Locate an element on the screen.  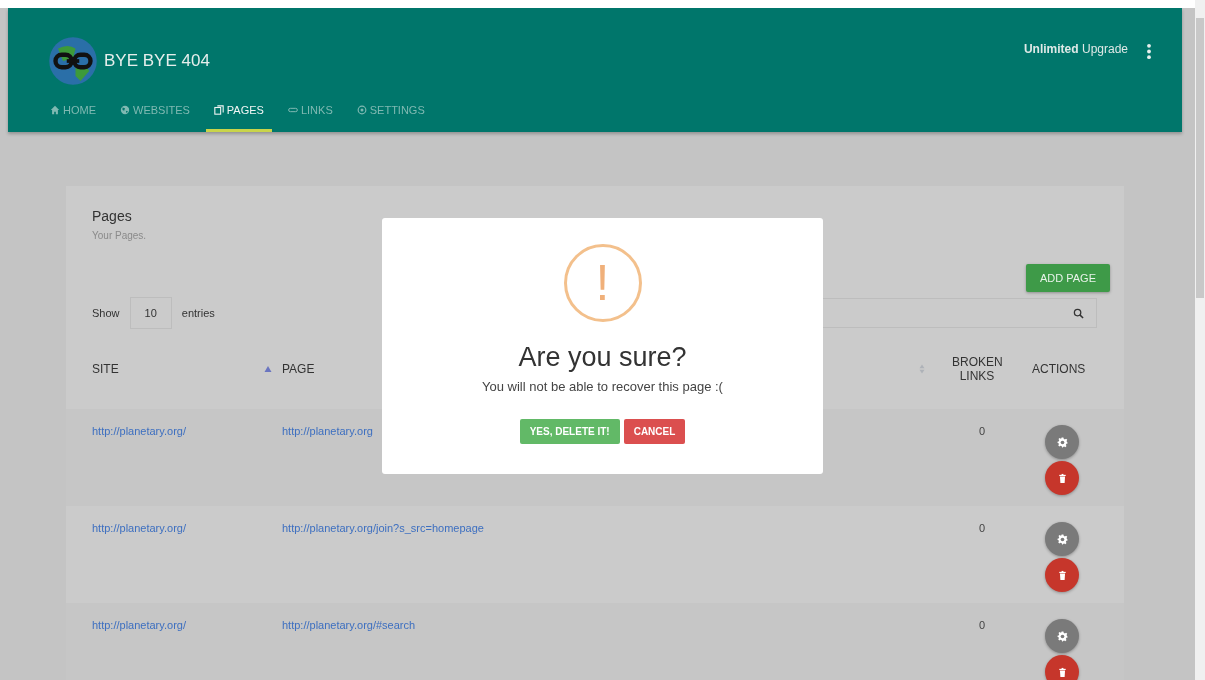
search-icon is located at coordinates (1078, 313).